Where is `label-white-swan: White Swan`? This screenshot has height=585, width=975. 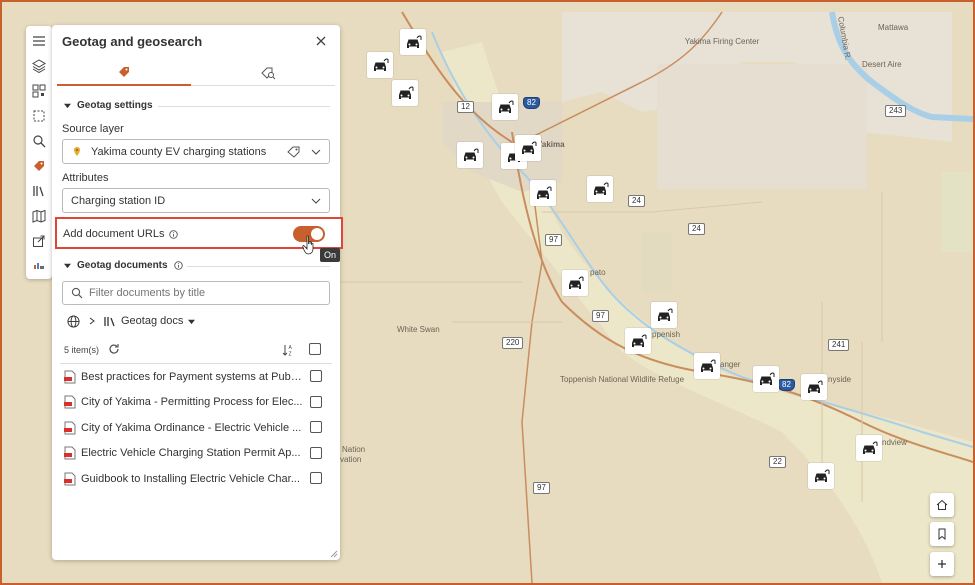
label-white-swan: White Swan is located at coordinates (418, 329).